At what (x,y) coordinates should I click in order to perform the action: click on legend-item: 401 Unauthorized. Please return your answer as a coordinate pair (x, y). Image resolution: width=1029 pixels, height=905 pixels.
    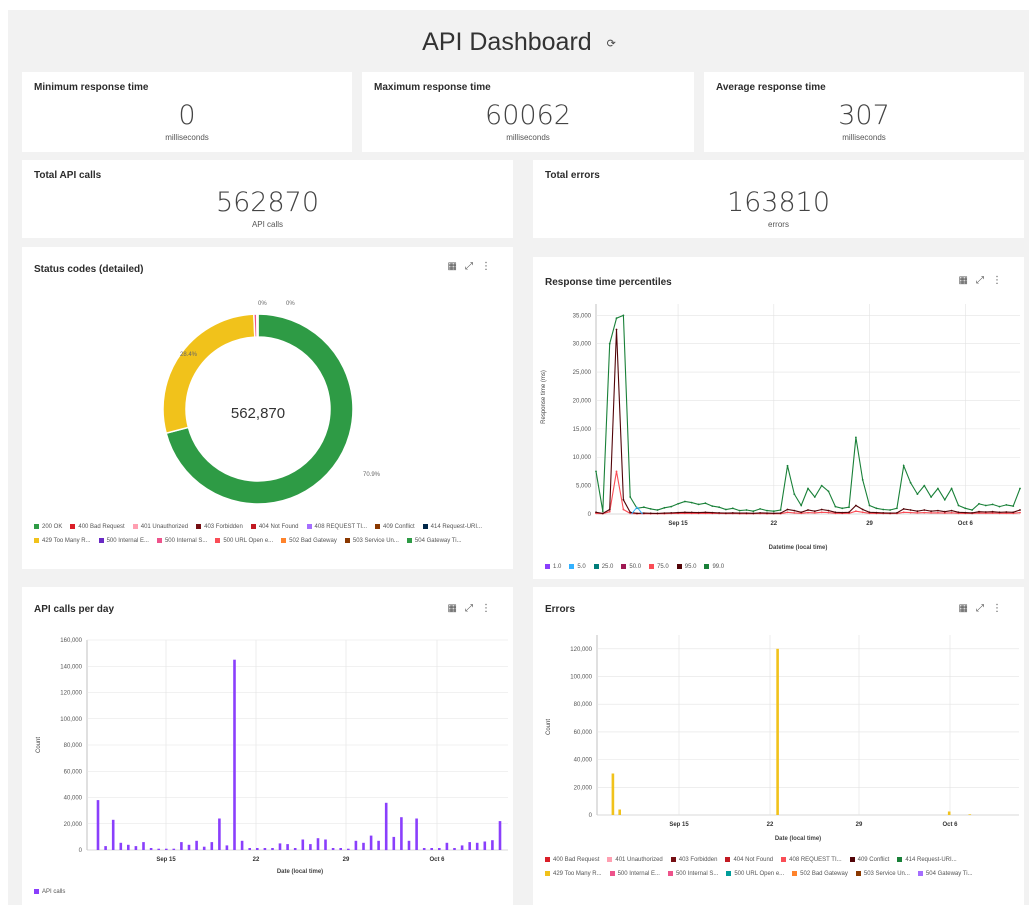
    Looking at the image, I should click on (160, 527).